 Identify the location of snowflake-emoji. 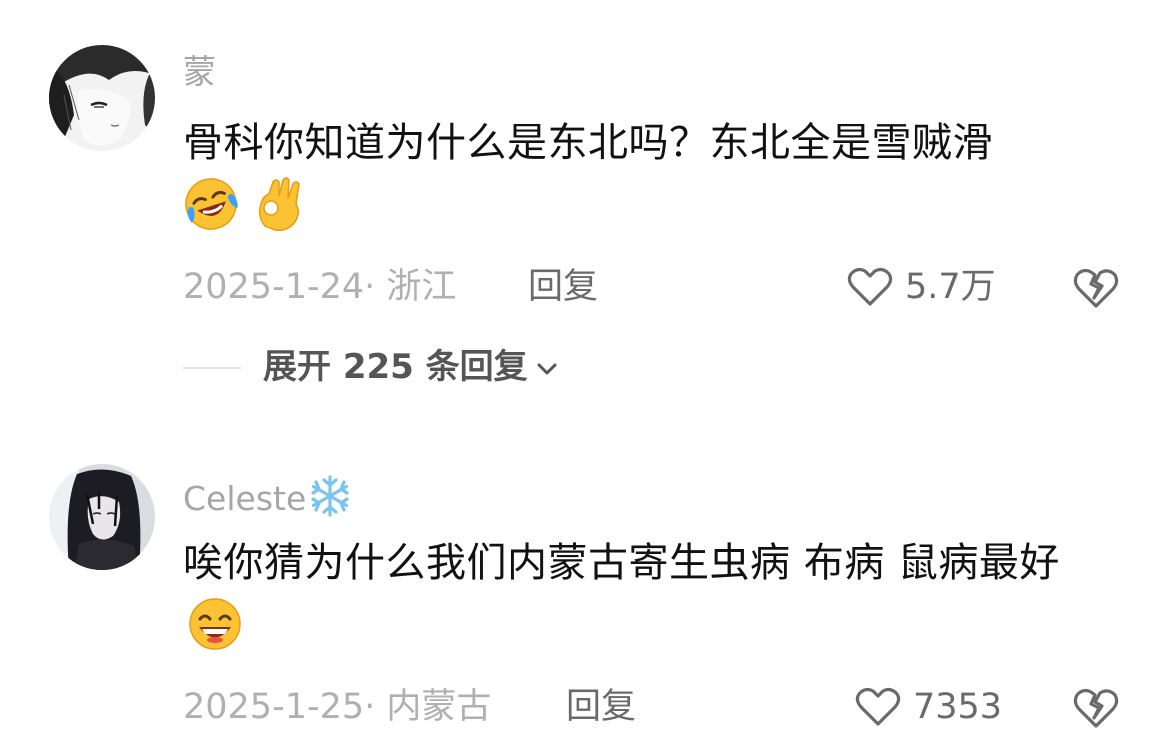
(330, 496).